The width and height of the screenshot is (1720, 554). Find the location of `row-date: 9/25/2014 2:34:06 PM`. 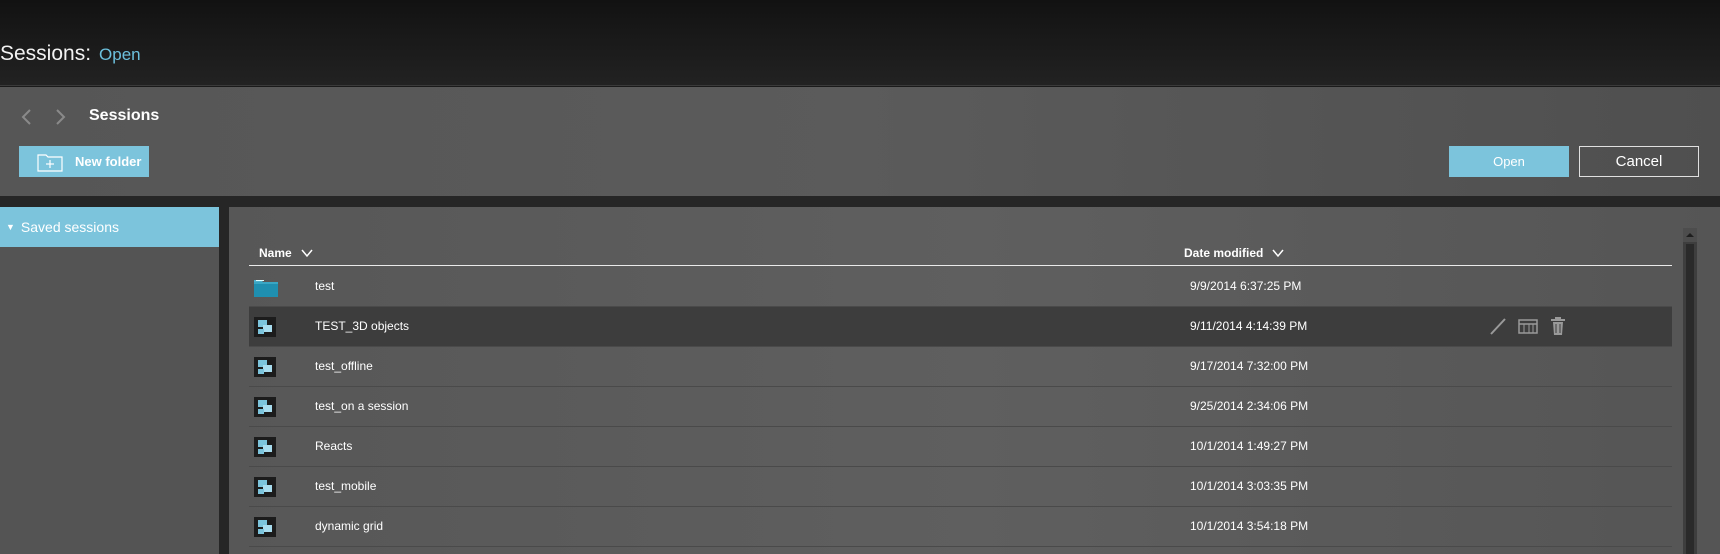

row-date: 9/25/2014 2:34:06 PM is located at coordinates (1249, 406).